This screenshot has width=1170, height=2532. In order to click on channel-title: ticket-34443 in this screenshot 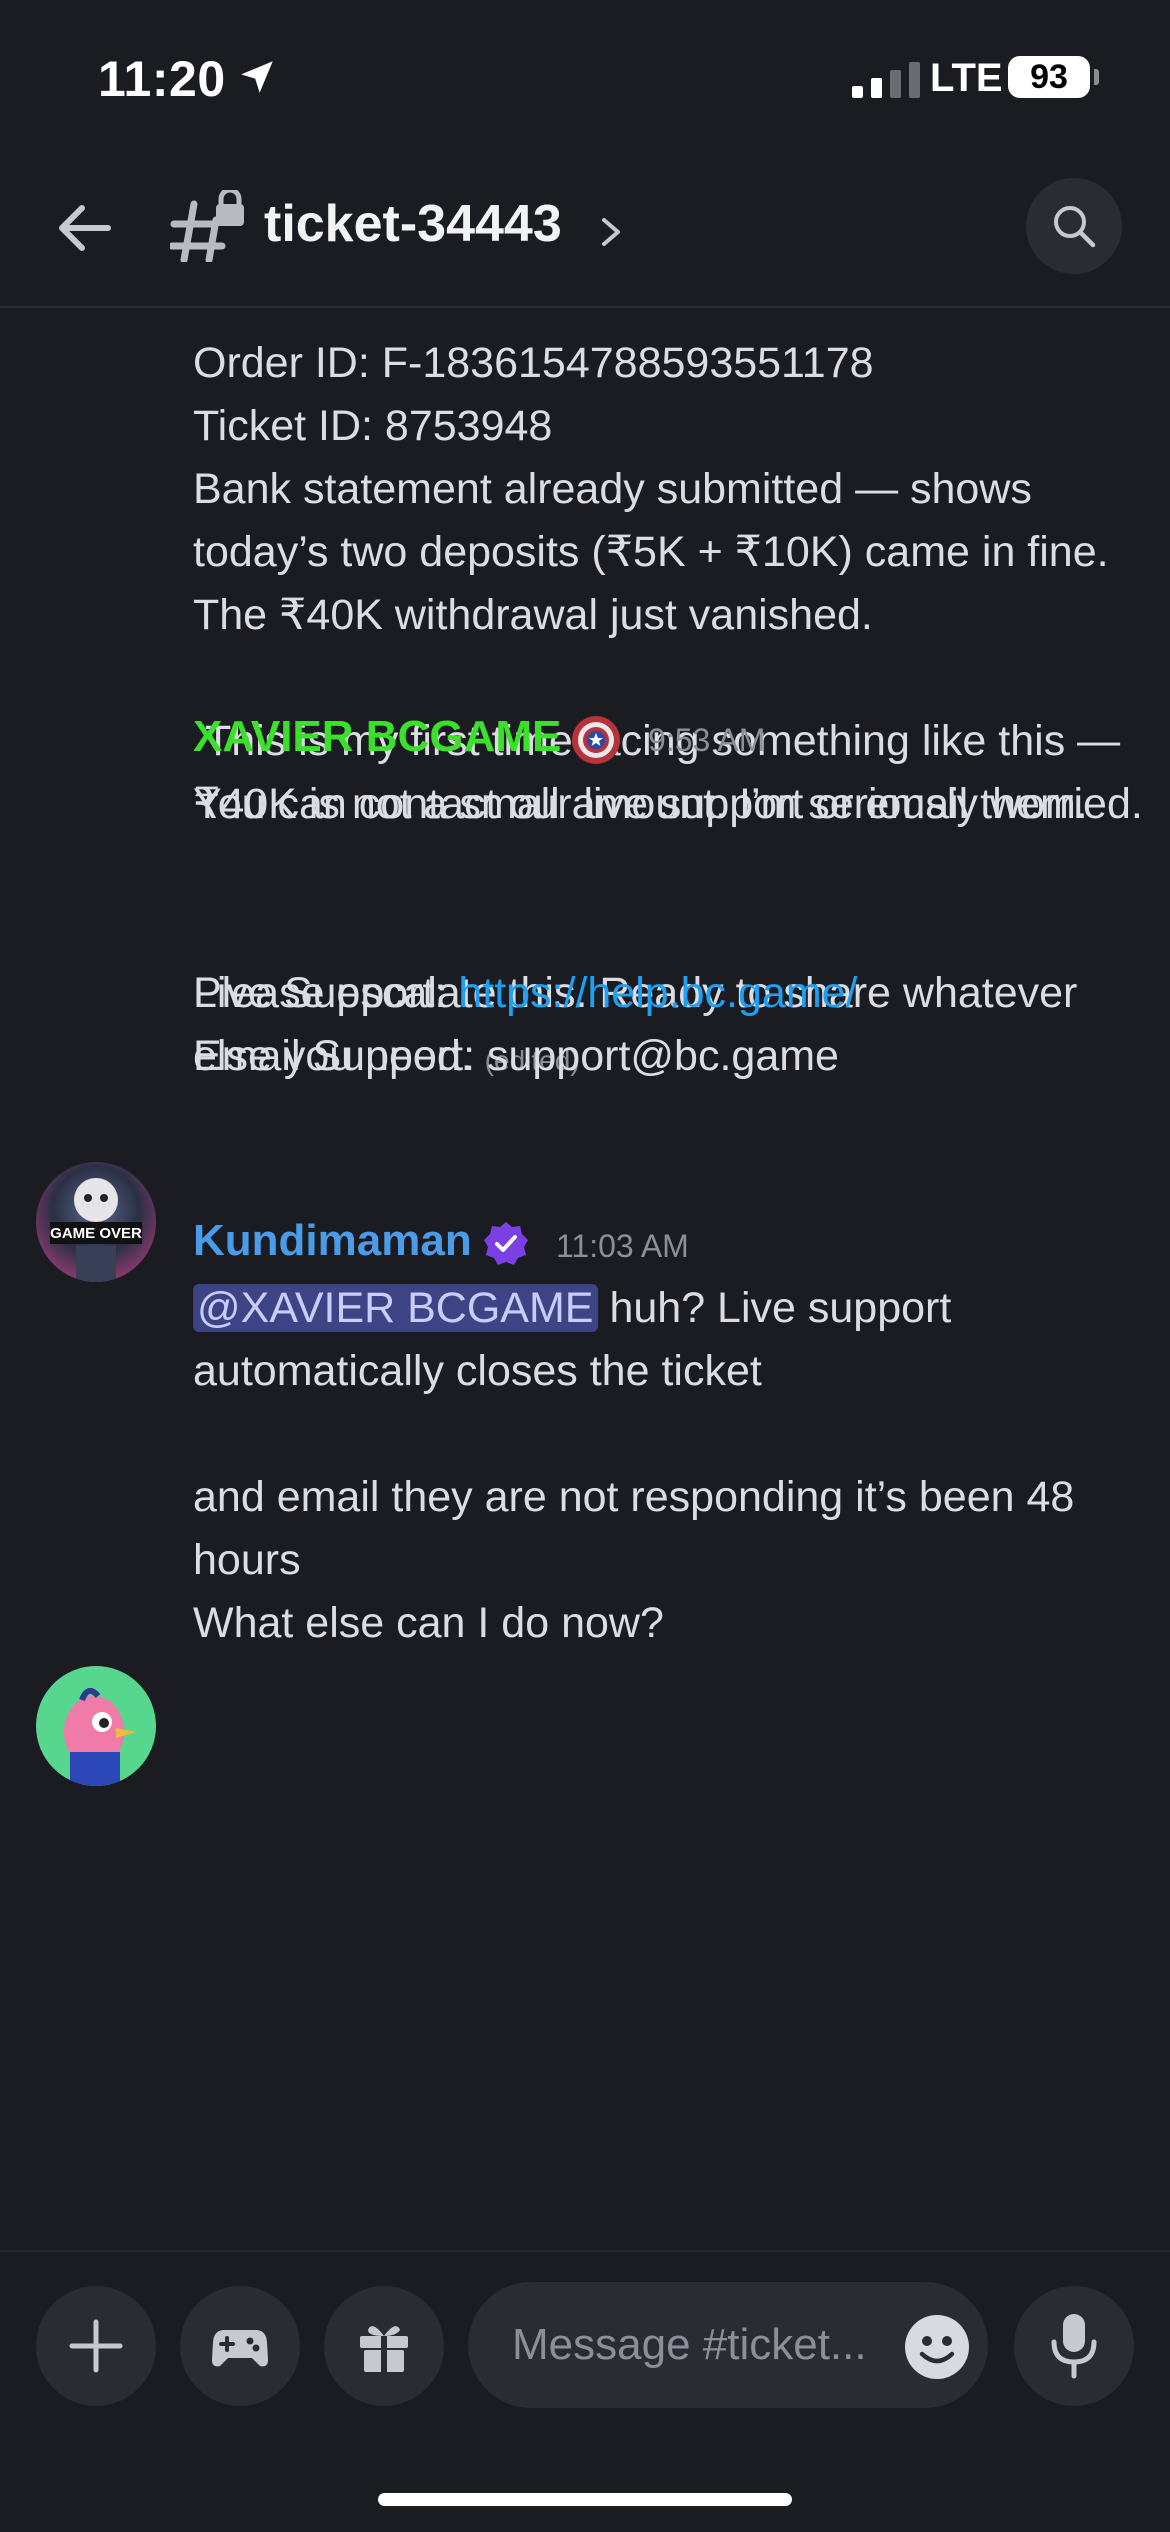, I will do `click(413, 224)`.